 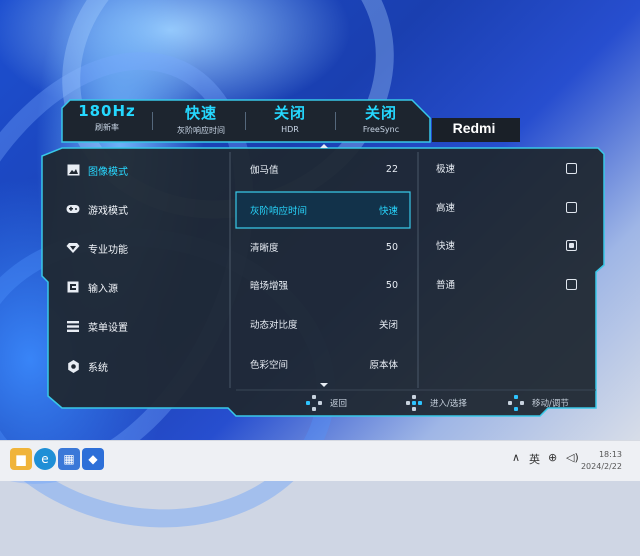 What do you see at coordinates (550, 404) in the screenshot?
I see `hint-label: 移动/调节` at bounding box center [550, 404].